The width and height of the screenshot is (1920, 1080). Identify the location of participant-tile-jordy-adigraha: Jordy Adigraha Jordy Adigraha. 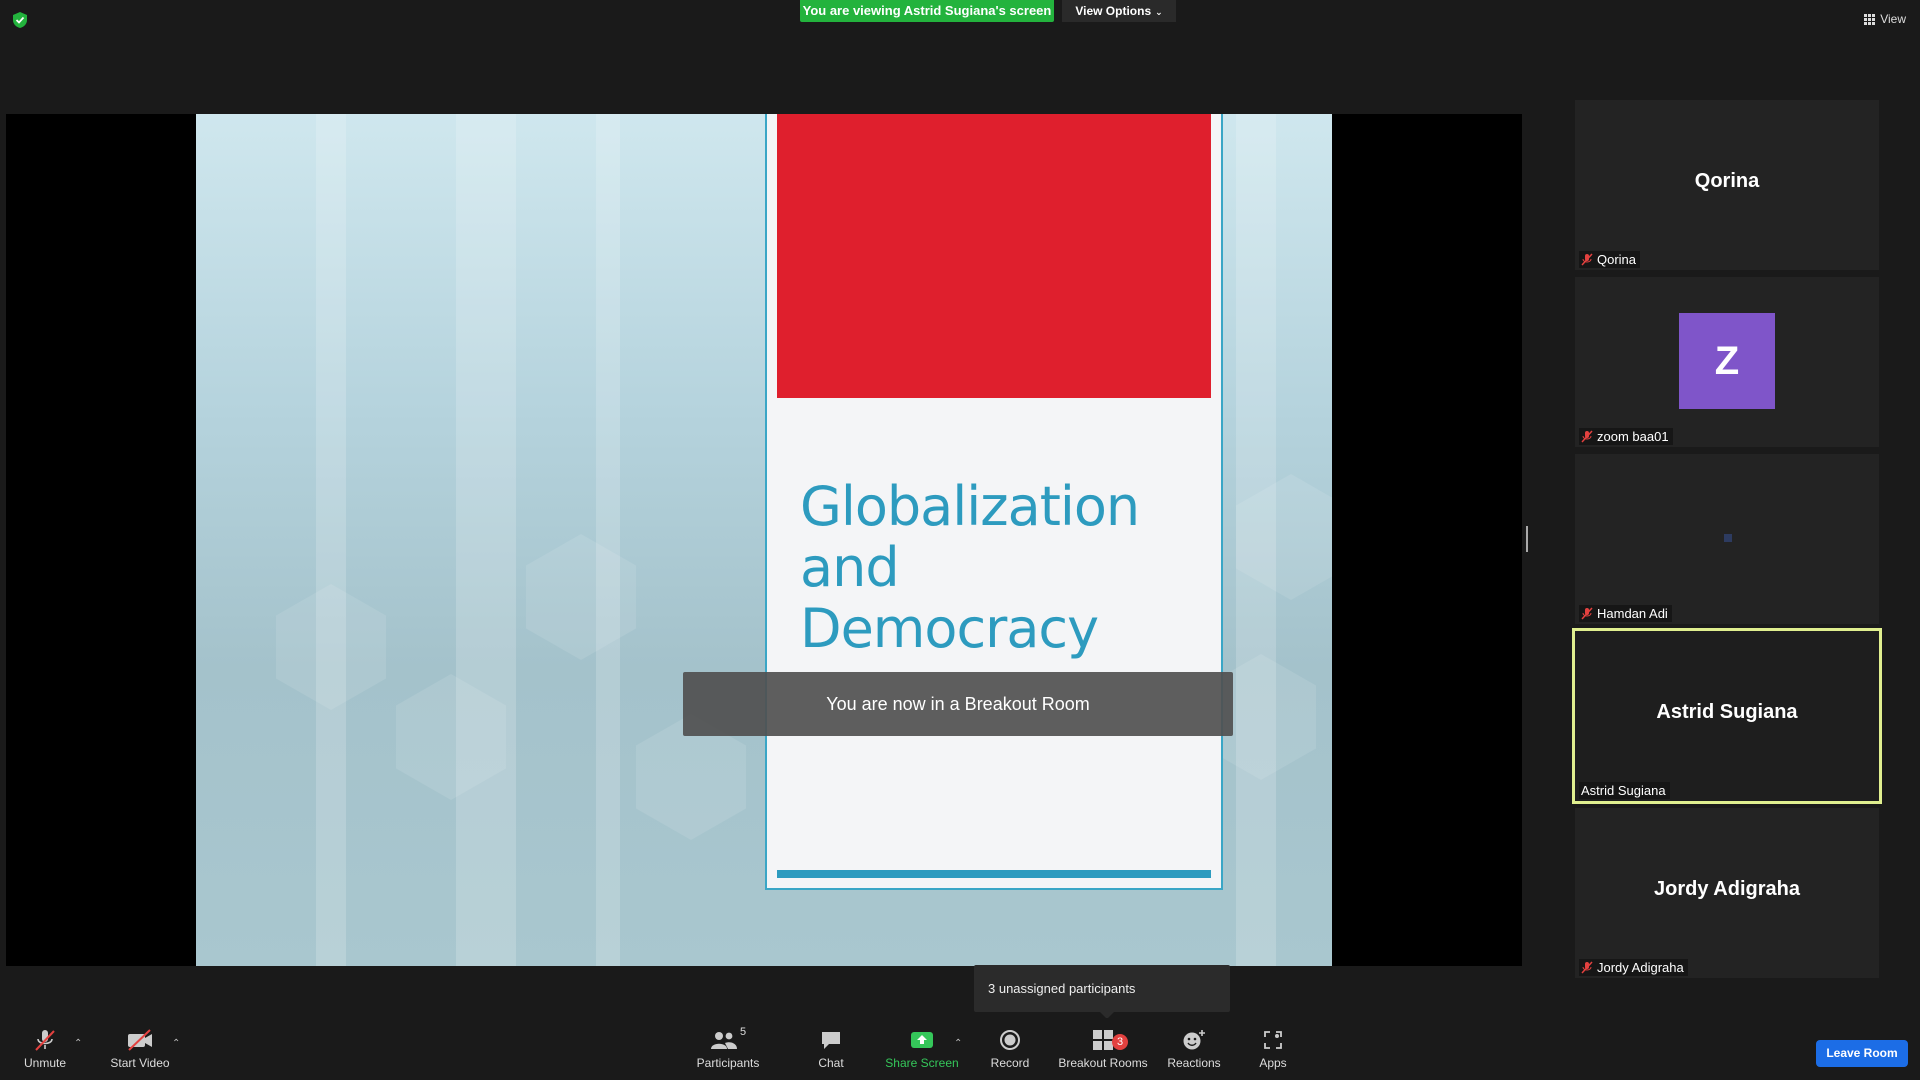
(1727, 893).